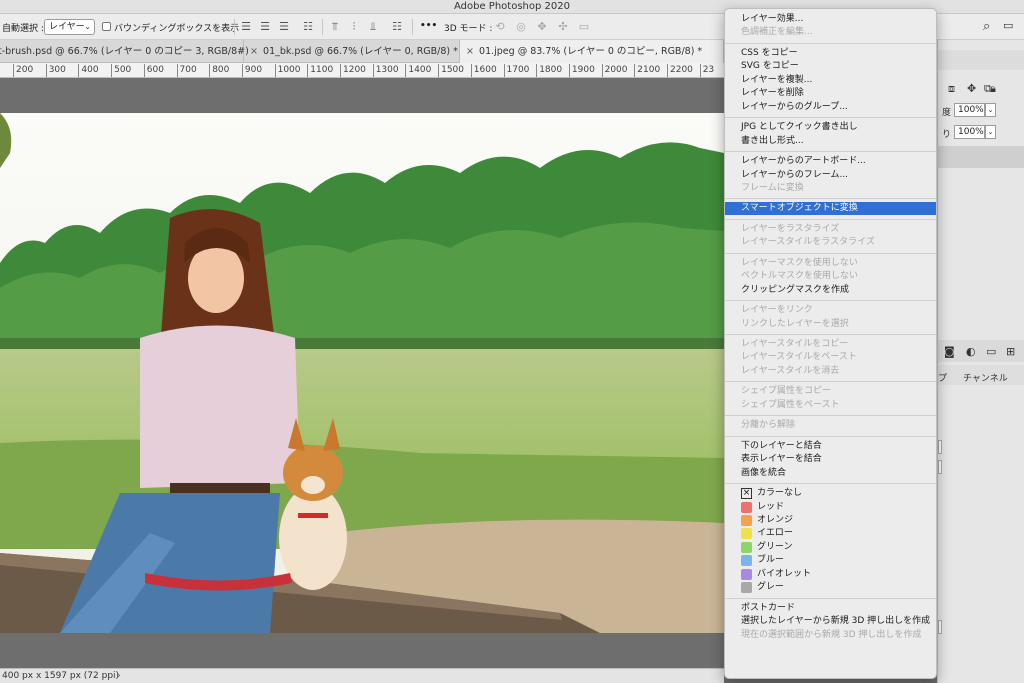 This screenshot has width=1024, height=683. I want to click on folder-icon: ▭, so click(991, 351).